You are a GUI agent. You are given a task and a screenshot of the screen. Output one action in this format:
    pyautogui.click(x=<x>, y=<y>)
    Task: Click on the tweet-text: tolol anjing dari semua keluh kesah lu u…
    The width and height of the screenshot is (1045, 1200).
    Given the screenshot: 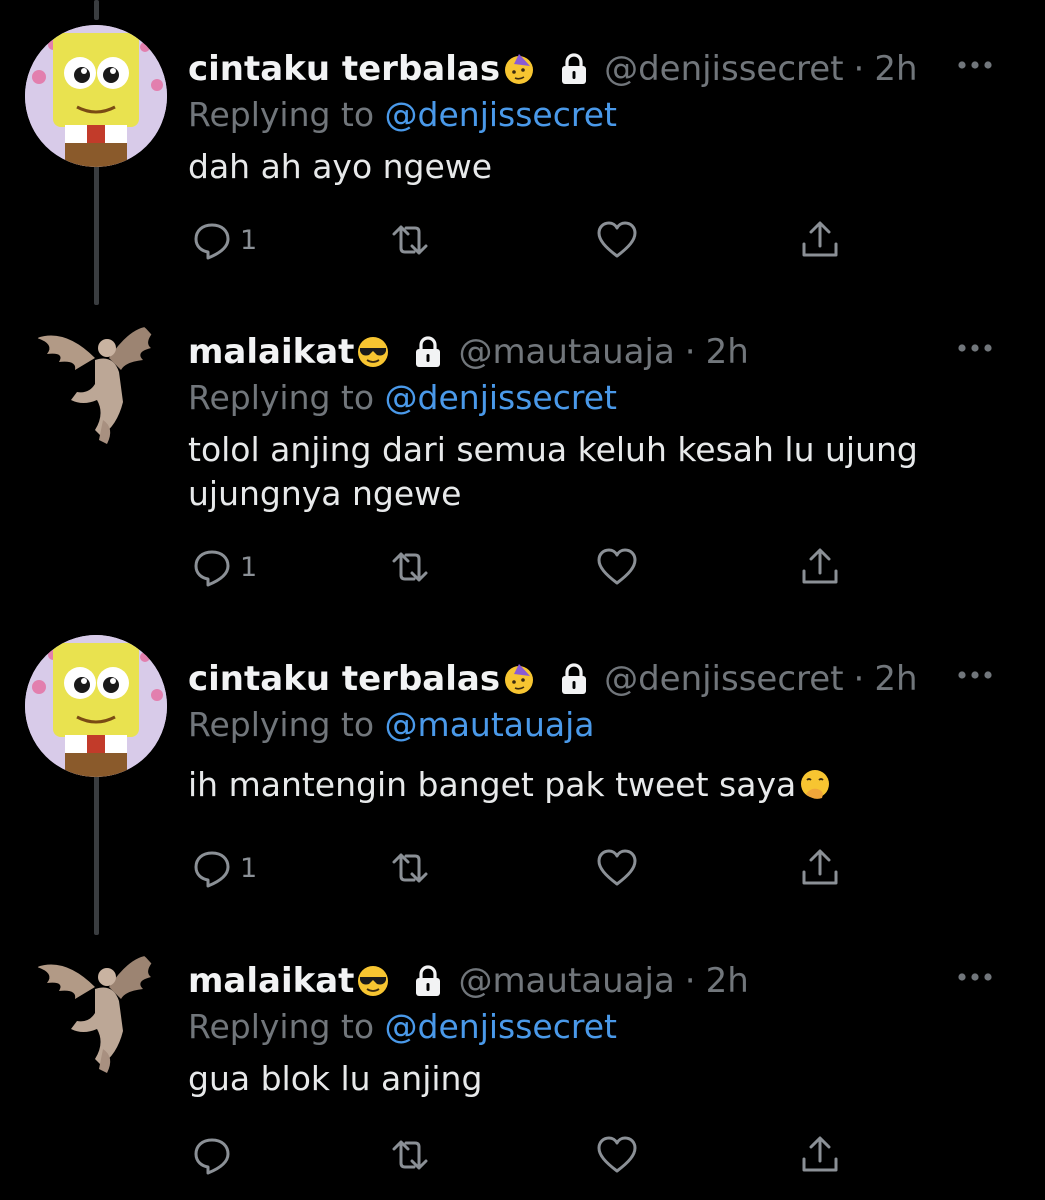 What is the action you would take?
    pyautogui.click(x=553, y=472)
    